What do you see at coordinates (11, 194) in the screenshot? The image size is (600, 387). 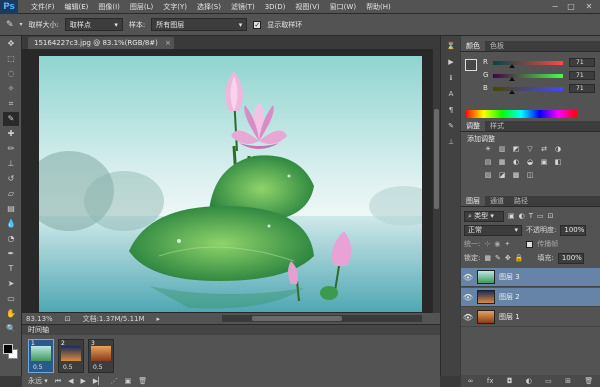 I see `eraser-tool-icon: ▱` at bounding box center [11, 194].